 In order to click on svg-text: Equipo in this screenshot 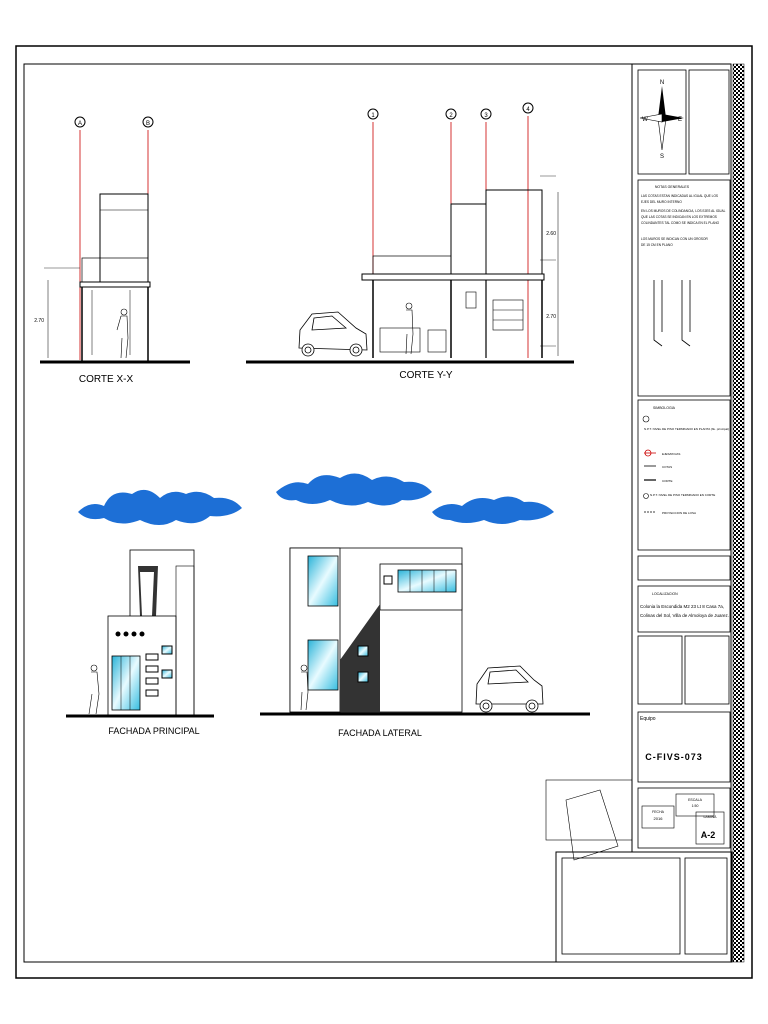, I will do `click(648, 719)`.